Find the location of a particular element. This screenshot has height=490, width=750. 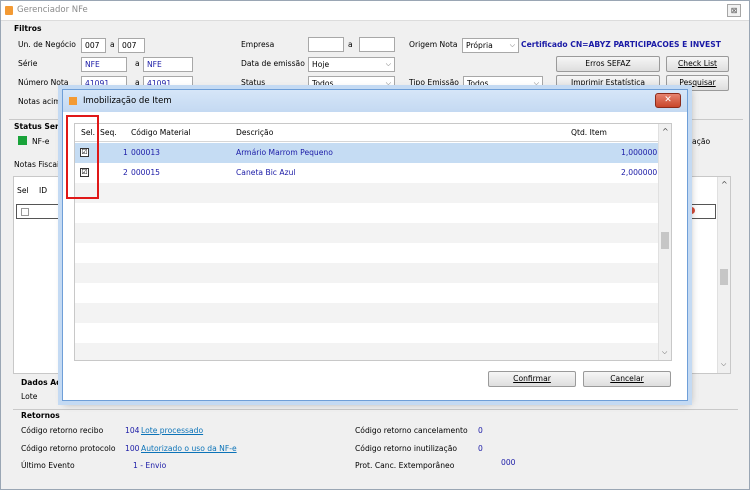

data-emissao-label: Data de emissão is located at coordinates (273, 63).